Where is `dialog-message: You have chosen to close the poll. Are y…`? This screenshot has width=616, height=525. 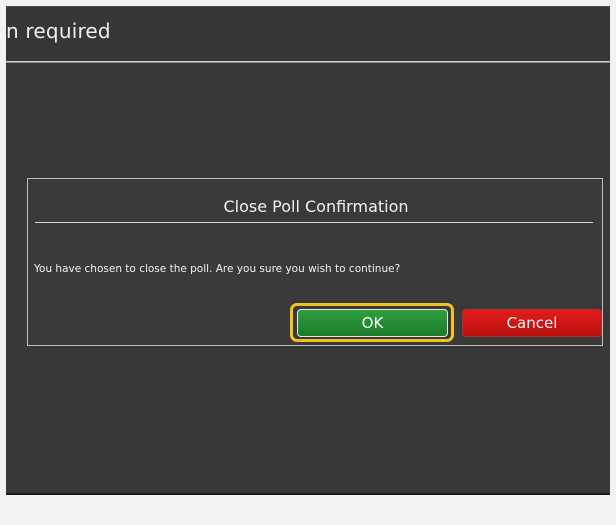 dialog-message: You have chosen to close the poll. Are y… is located at coordinates (217, 269).